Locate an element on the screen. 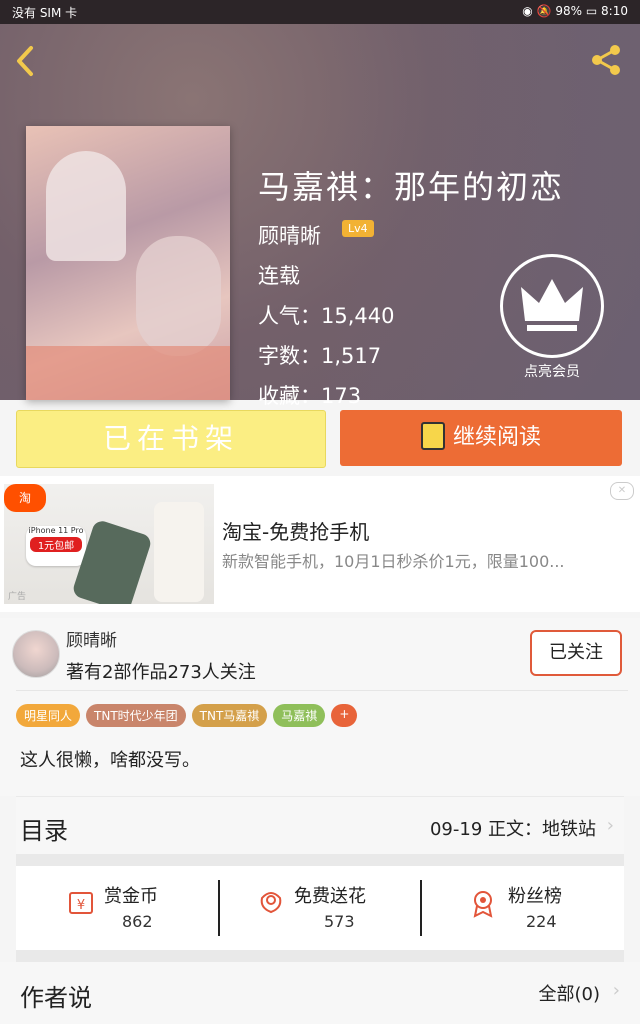 The height and width of the screenshot is (1024, 640). vip-button is located at coordinates (552, 306).